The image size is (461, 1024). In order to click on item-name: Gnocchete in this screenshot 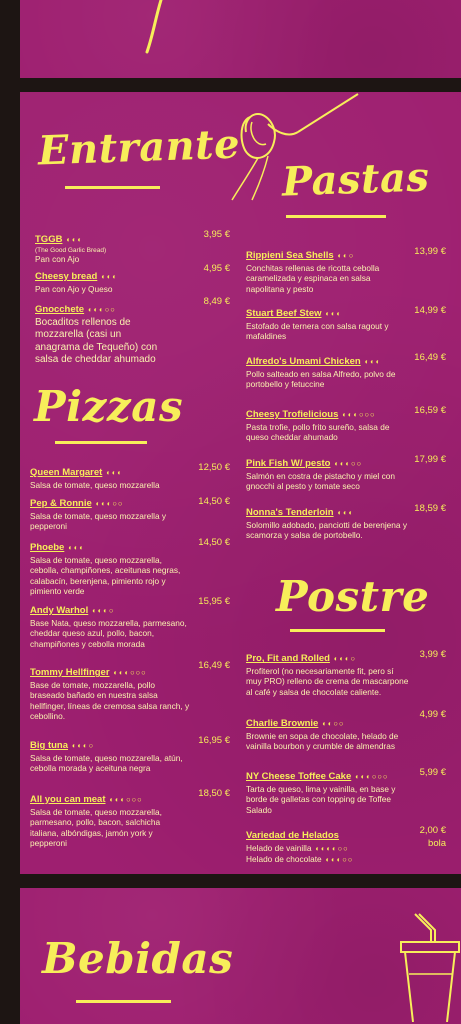, I will do `click(60, 309)`.